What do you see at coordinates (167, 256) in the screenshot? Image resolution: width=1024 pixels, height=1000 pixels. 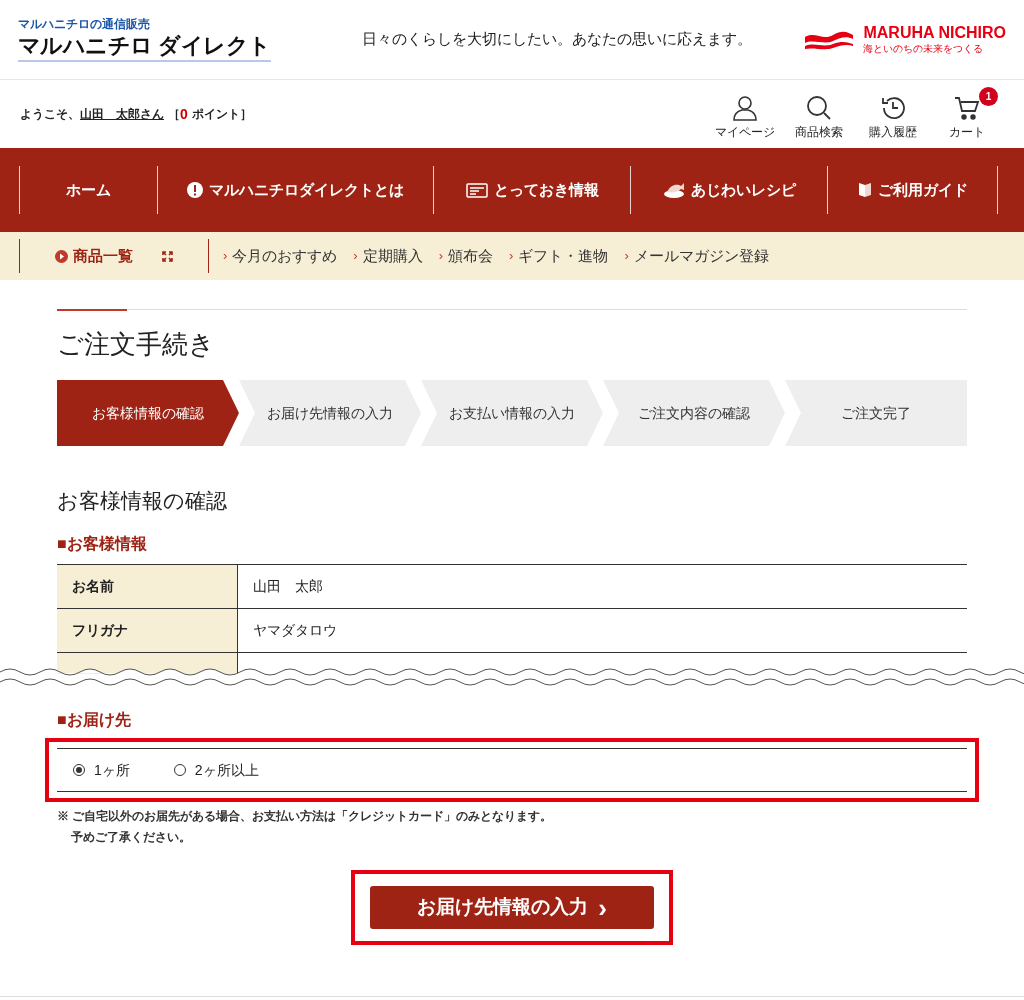 I see `expand-icon` at bounding box center [167, 256].